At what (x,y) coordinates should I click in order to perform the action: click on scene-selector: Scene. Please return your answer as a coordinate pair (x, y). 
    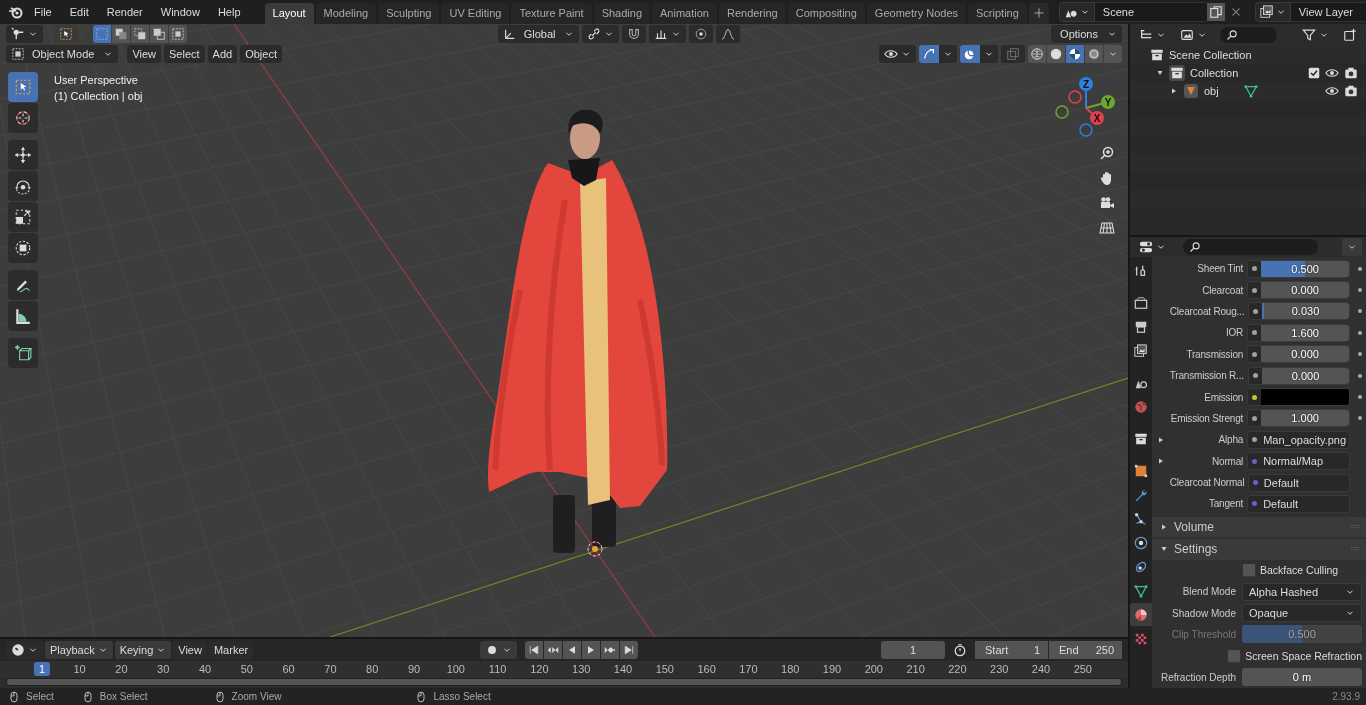
    Looking at the image, I should click on (1152, 12).